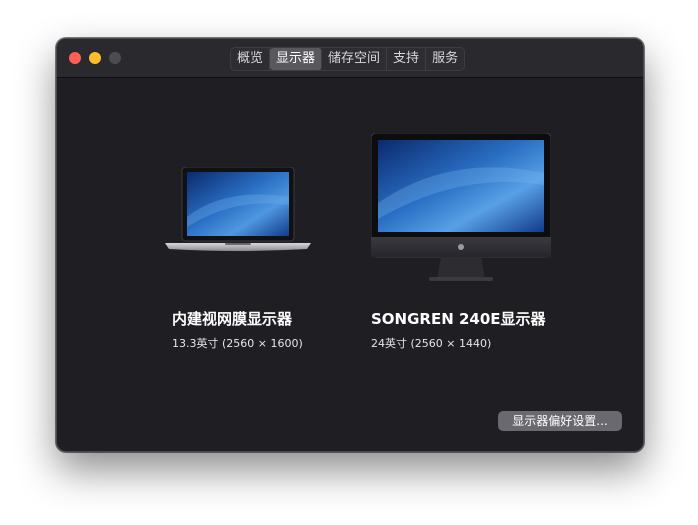 The image size is (698, 525). What do you see at coordinates (355, 59) in the screenshot?
I see `tab-storage: 储存空间` at bounding box center [355, 59].